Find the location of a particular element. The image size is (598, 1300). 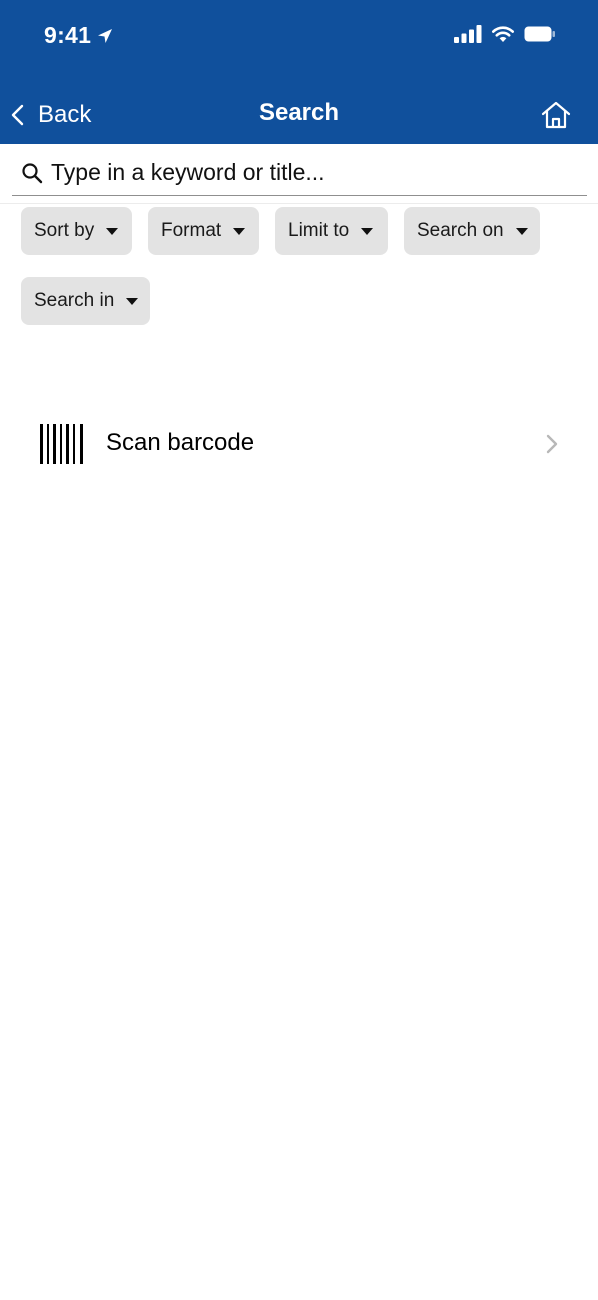

search-bar is located at coordinates (299, 173).